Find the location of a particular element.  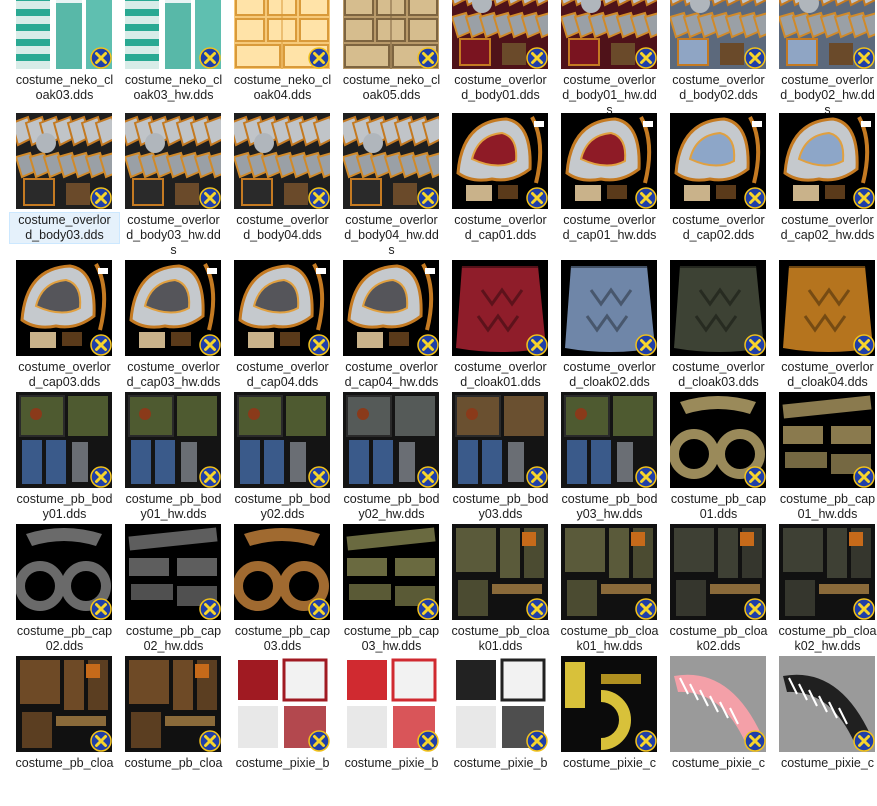

file-name-label: costume_pb_cloa k01.dds is located at coordinates (500, 639).